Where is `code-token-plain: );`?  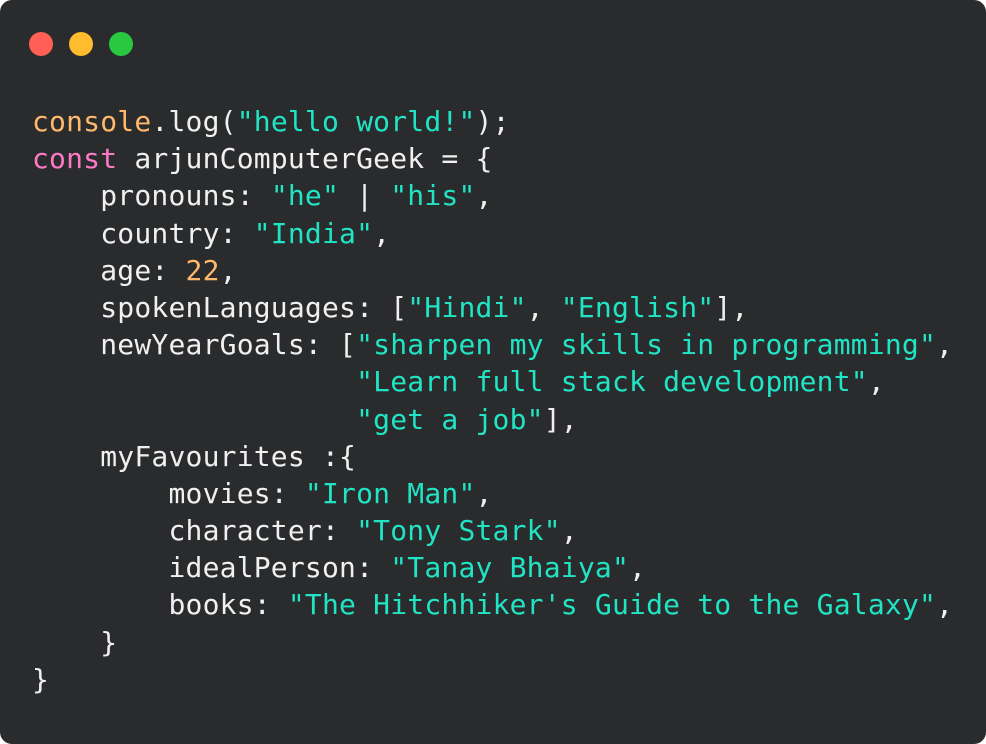
code-token-plain: ); is located at coordinates (492, 121).